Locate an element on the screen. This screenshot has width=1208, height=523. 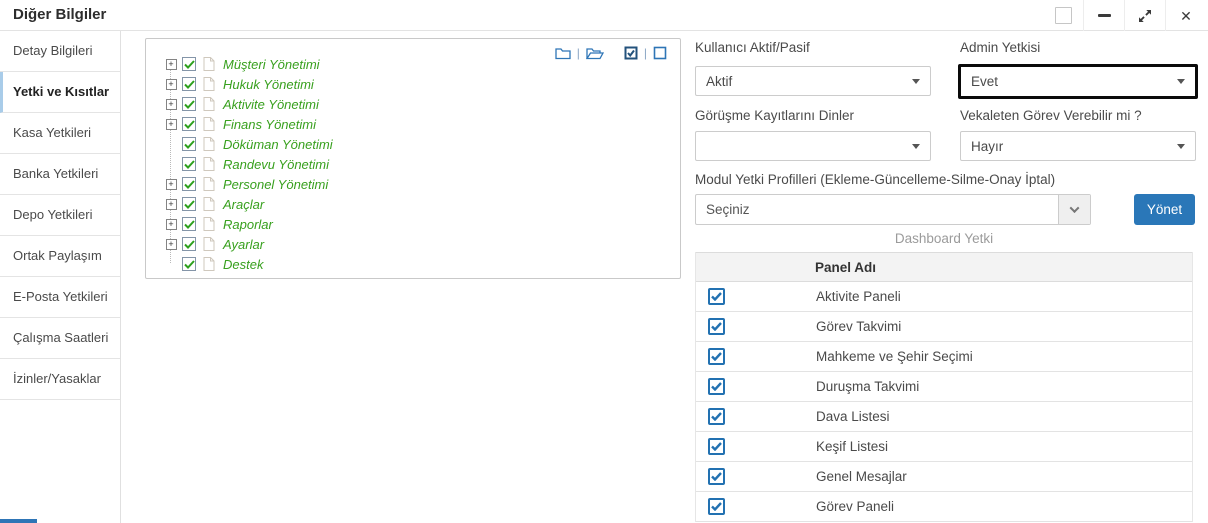
tree-item-araclar: + Araçlar is located at coordinates (246, 204).